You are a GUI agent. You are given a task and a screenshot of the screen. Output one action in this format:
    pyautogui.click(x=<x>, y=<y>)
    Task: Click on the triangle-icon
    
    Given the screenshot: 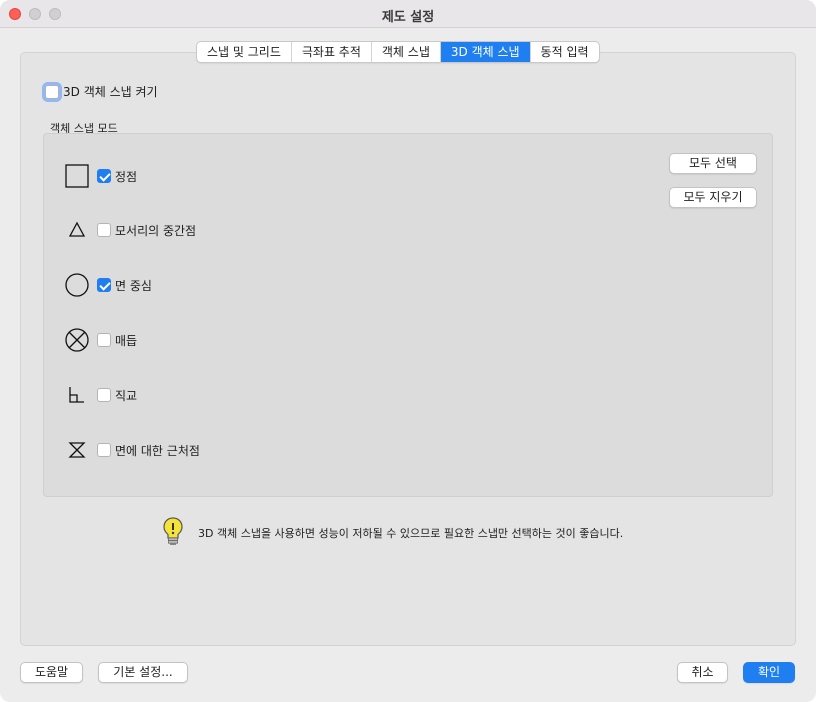 What is the action you would take?
    pyautogui.click(x=77, y=230)
    